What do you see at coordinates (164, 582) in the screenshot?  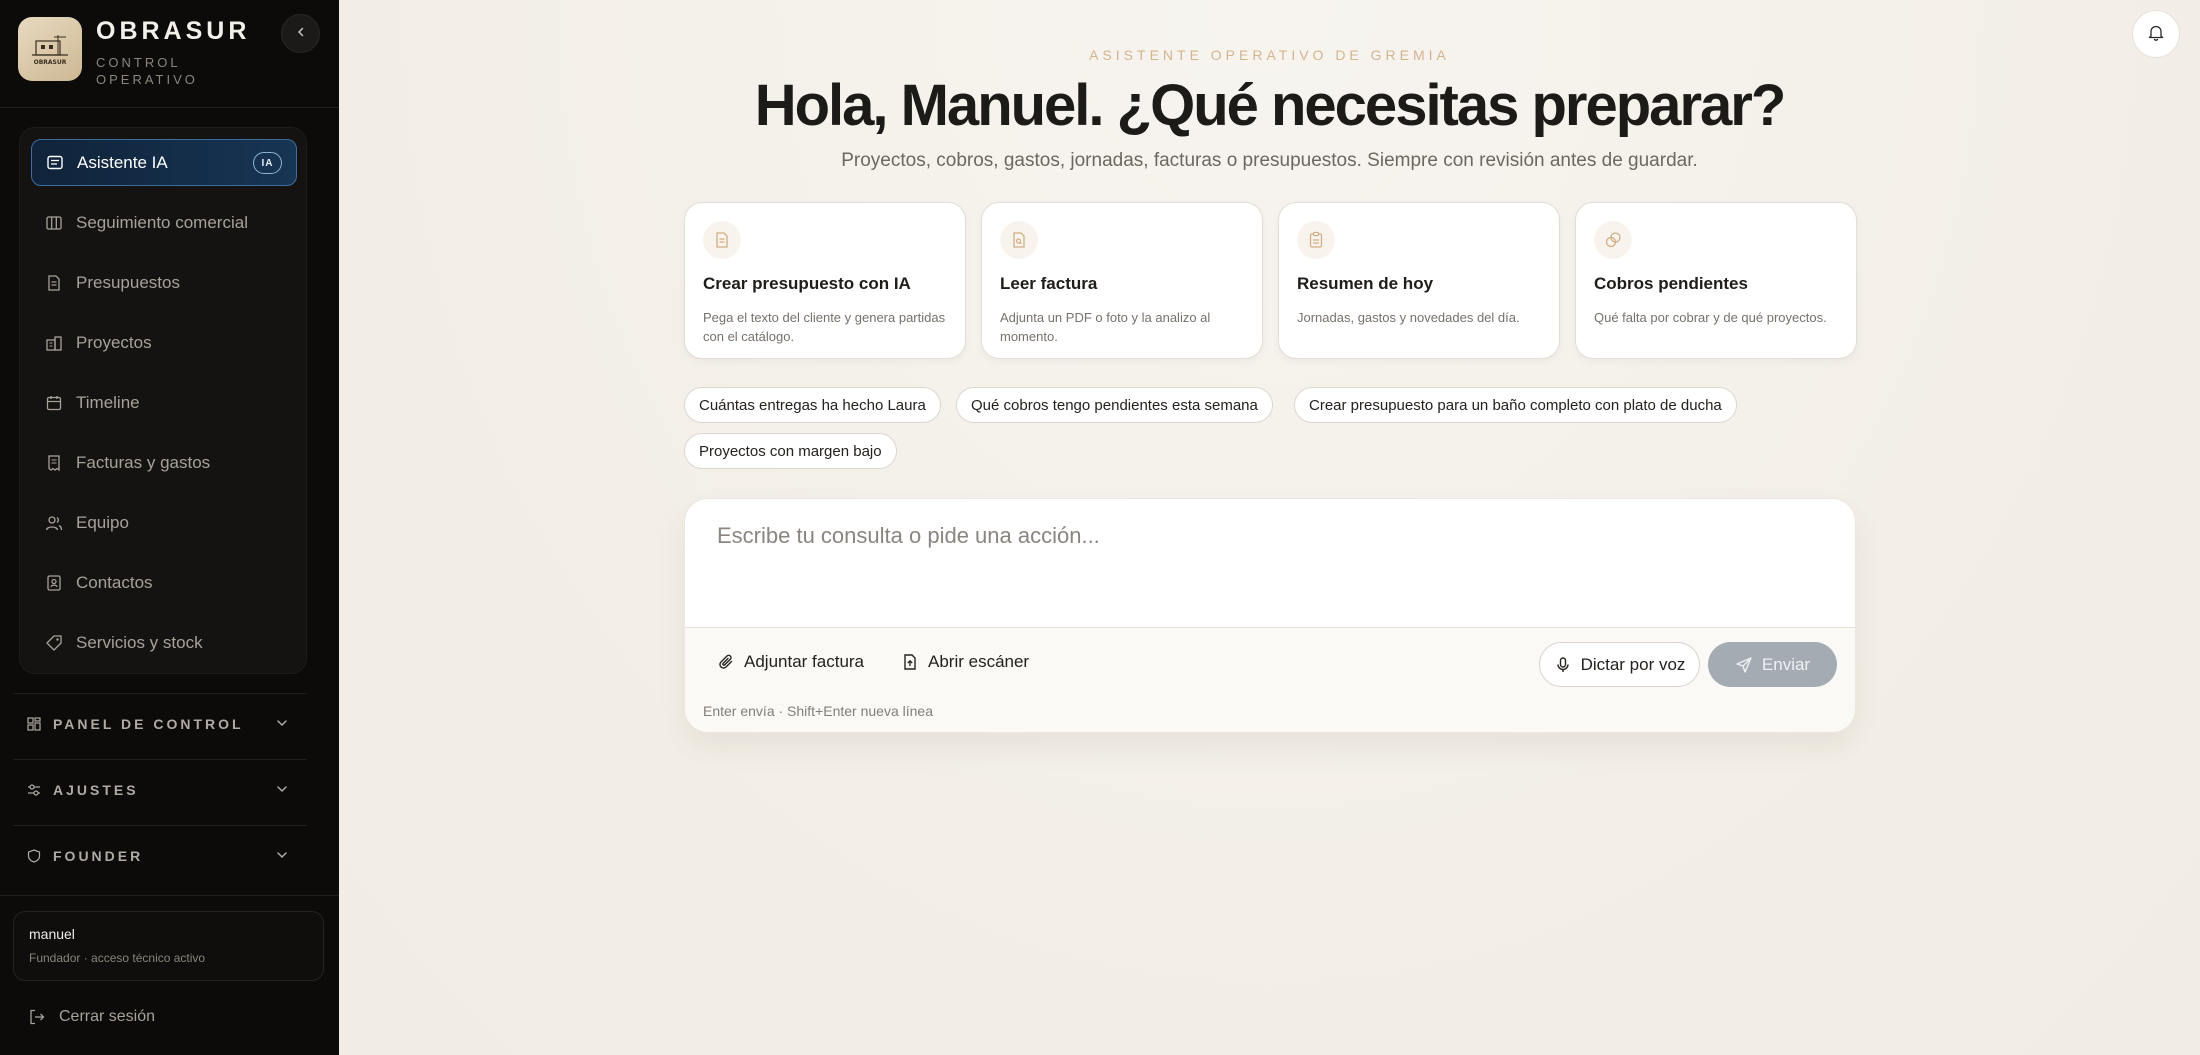 I see `sidebar-item-contactos: Contactos` at bounding box center [164, 582].